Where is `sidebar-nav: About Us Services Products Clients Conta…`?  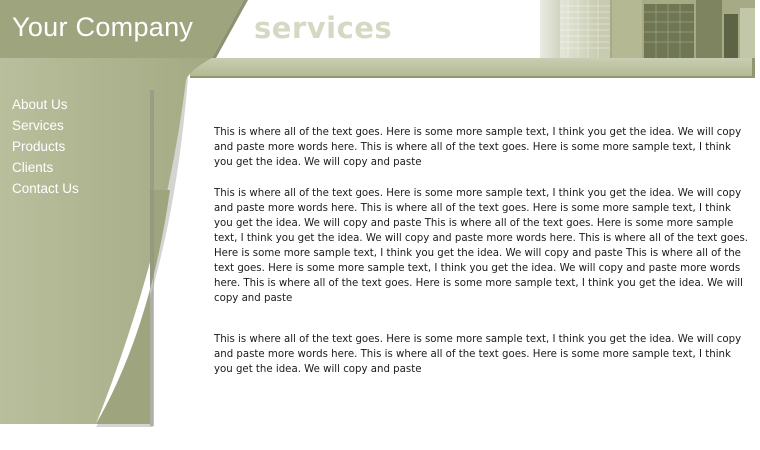
sidebar-nav: About Us Services Products Clients Conta… is located at coordinates (45, 146).